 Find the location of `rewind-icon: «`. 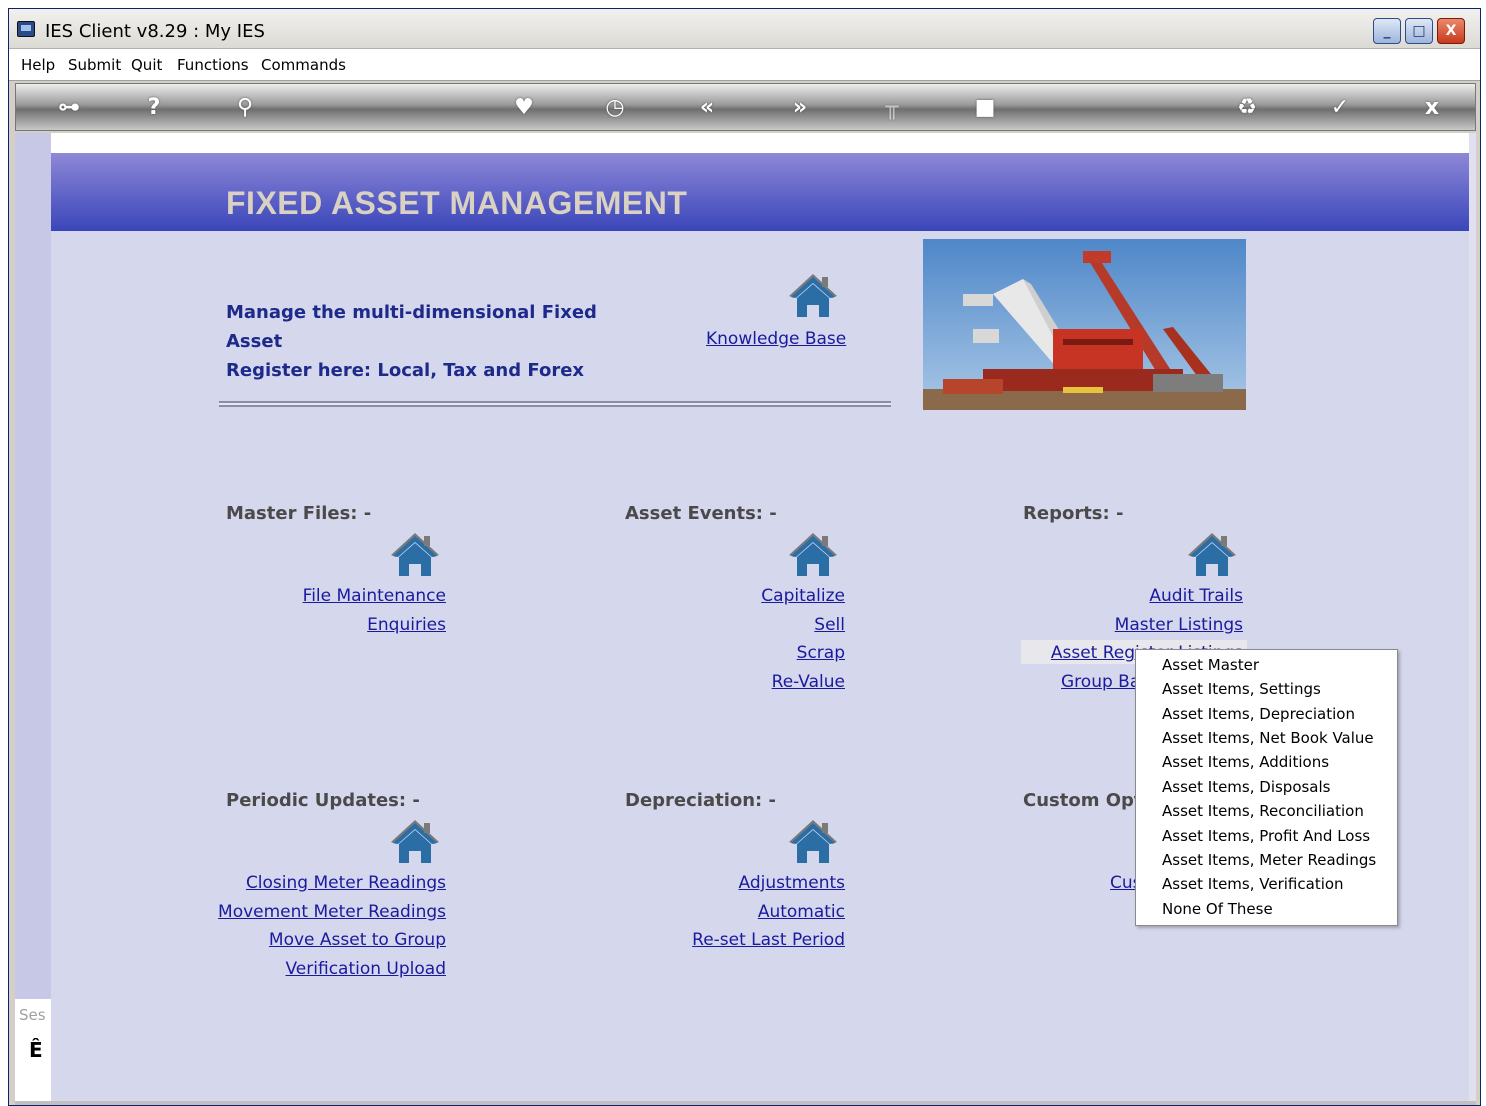

rewind-icon: « is located at coordinates (707, 108).